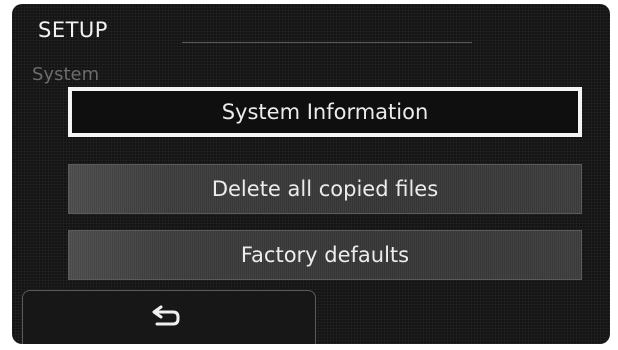 This screenshot has width=618, height=350. I want to click on back-button, so click(169, 317).